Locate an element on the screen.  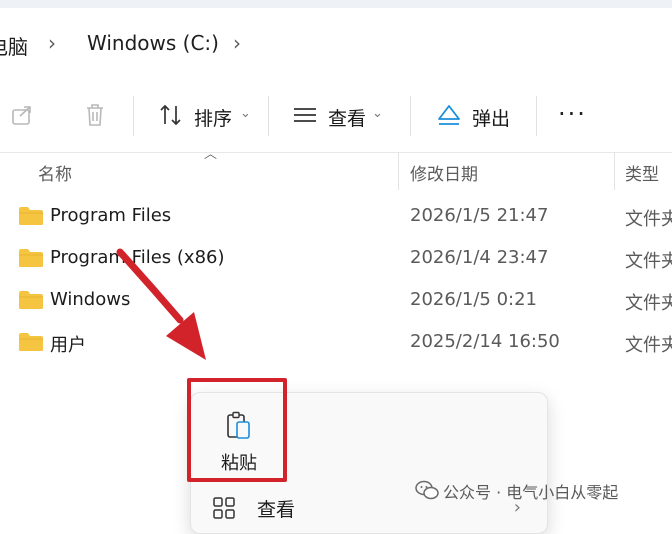
eject-icon is located at coordinates (449, 115).